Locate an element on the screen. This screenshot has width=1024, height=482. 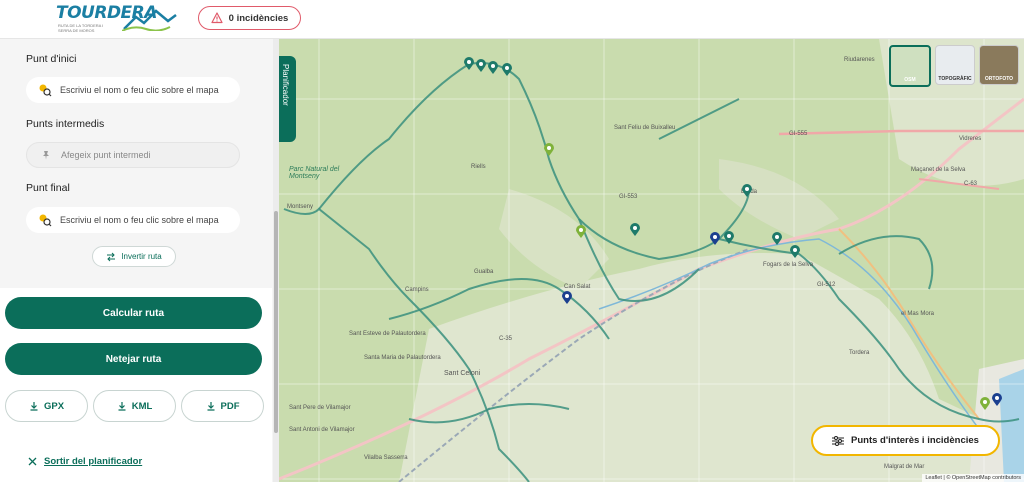
poi-incidents-button: Punts d'interès i incidències is located at coordinates (905, 440).